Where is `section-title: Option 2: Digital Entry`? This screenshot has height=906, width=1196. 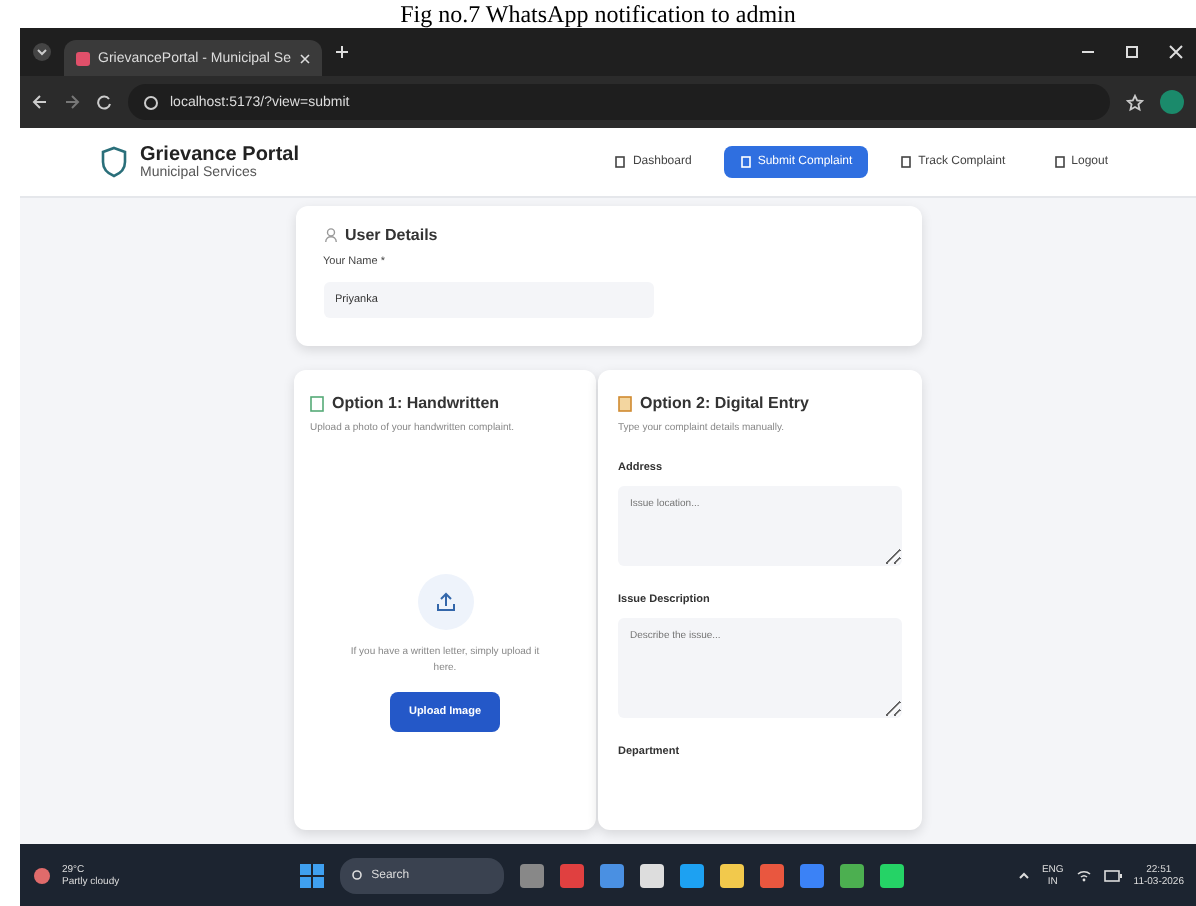 section-title: Option 2: Digital Entry is located at coordinates (724, 403).